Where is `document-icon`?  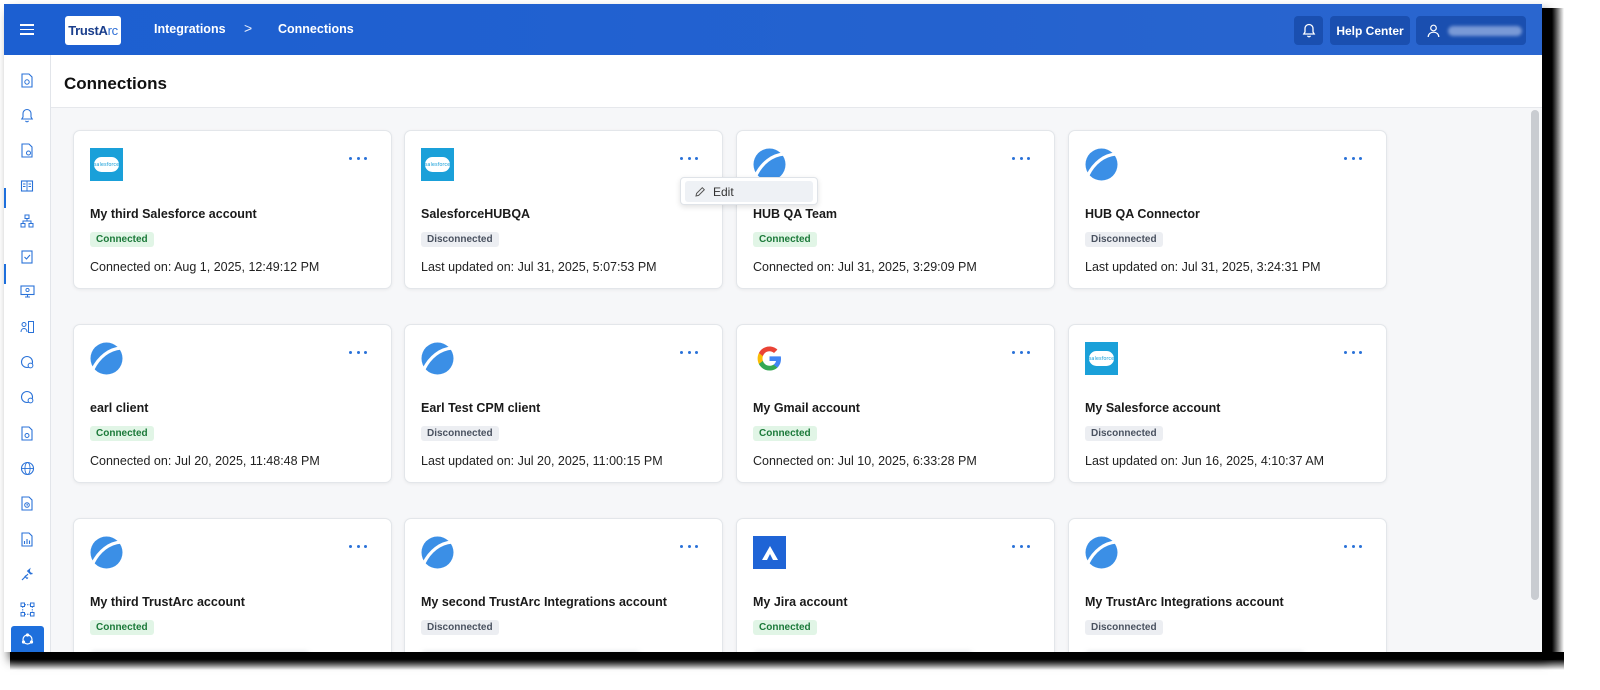 document-icon is located at coordinates (27, 150).